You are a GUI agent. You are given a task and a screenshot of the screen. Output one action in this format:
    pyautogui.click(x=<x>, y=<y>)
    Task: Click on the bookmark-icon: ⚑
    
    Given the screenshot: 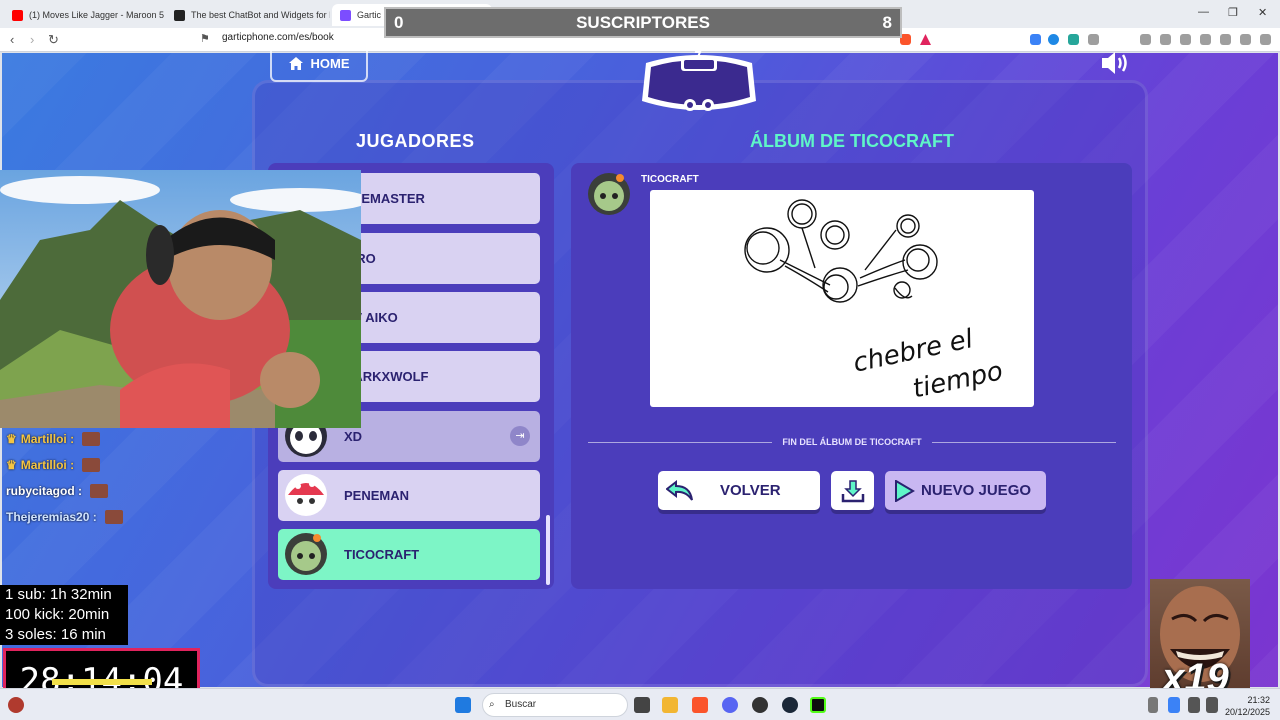 What is the action you would take?
    pyautogui.click(x=205, y=38)
    